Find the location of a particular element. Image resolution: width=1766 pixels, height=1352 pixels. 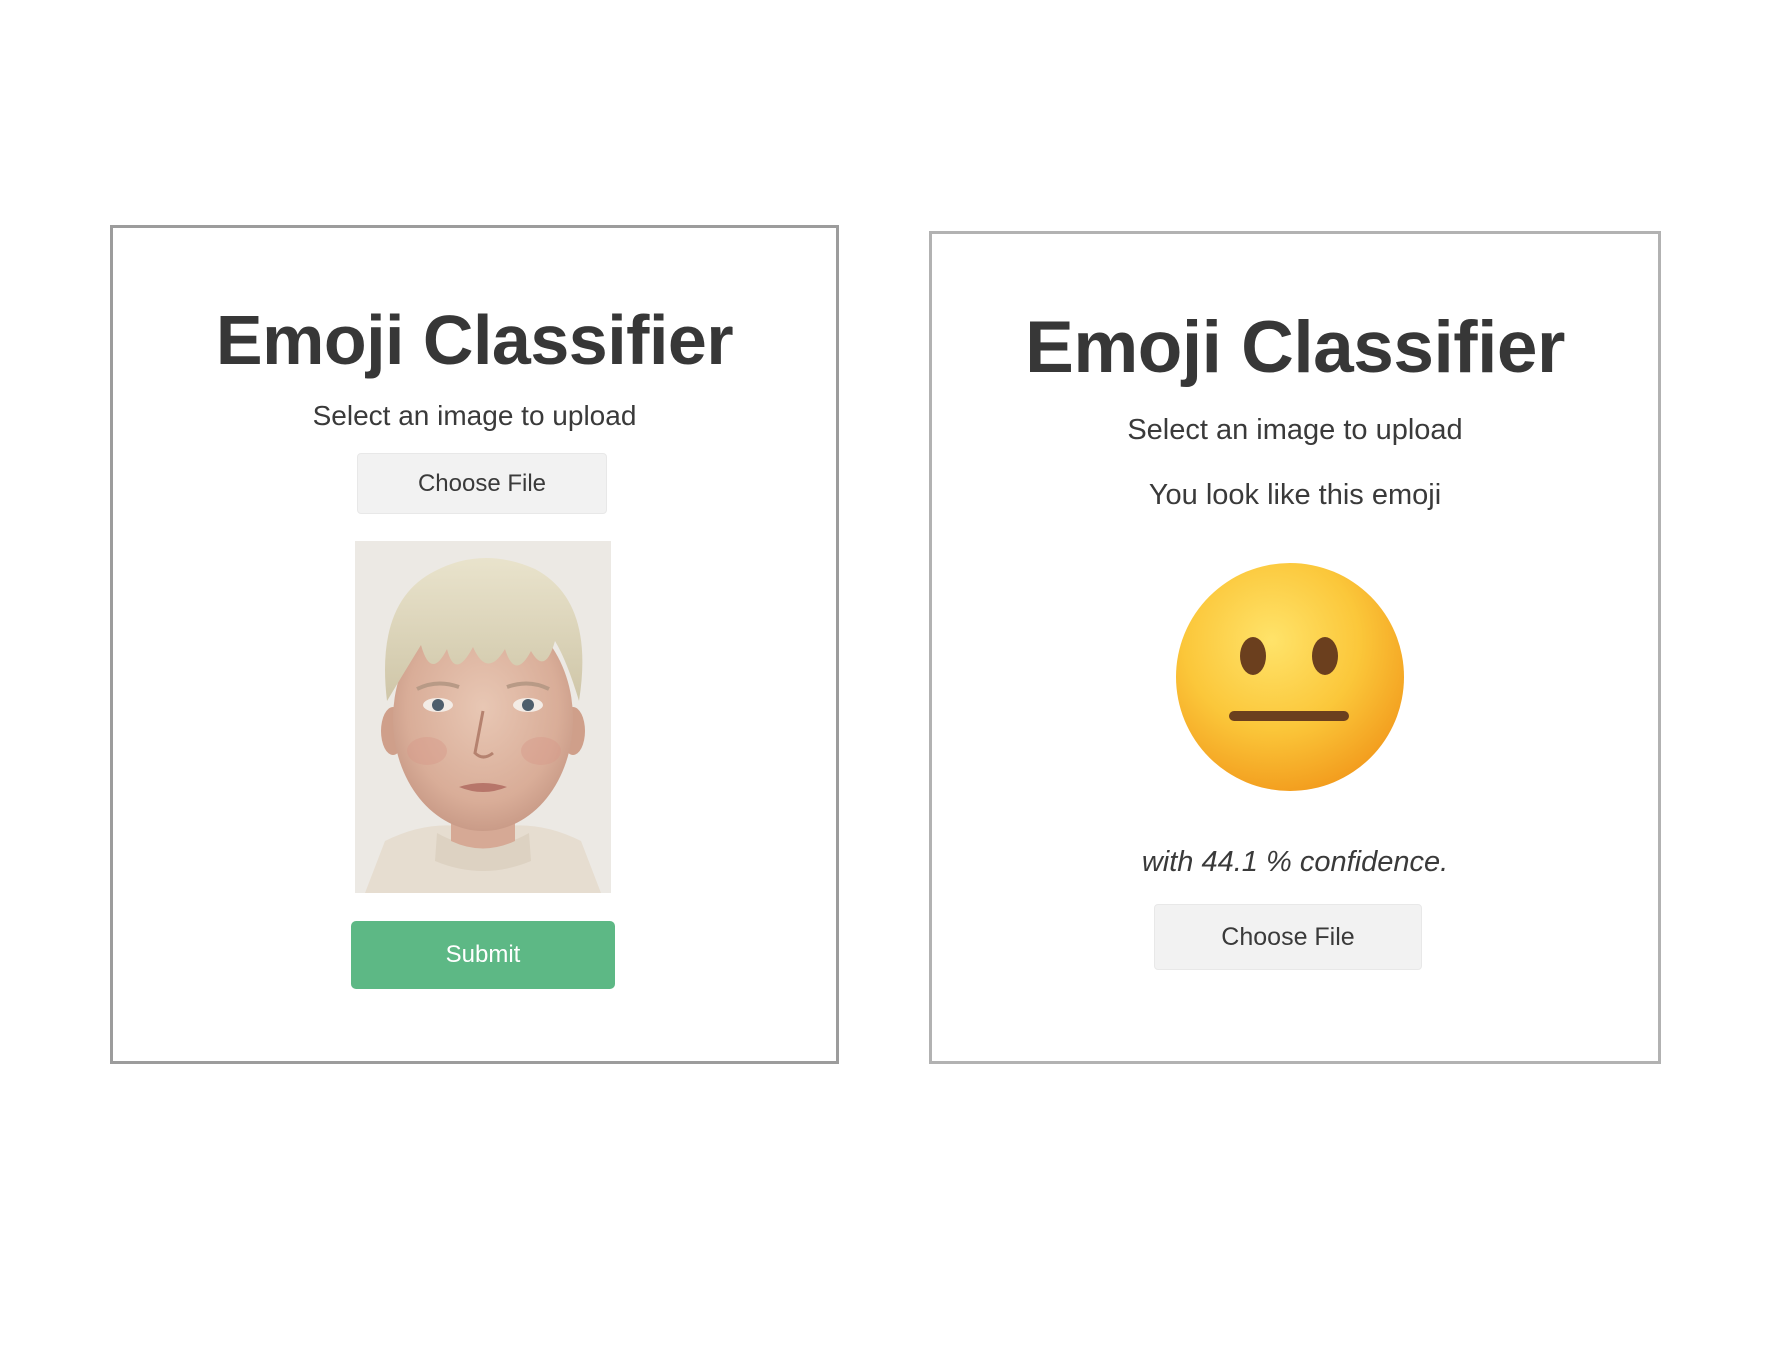

confidence-text: with 44.1 % confidence. is located at coordinates (1295, 862).